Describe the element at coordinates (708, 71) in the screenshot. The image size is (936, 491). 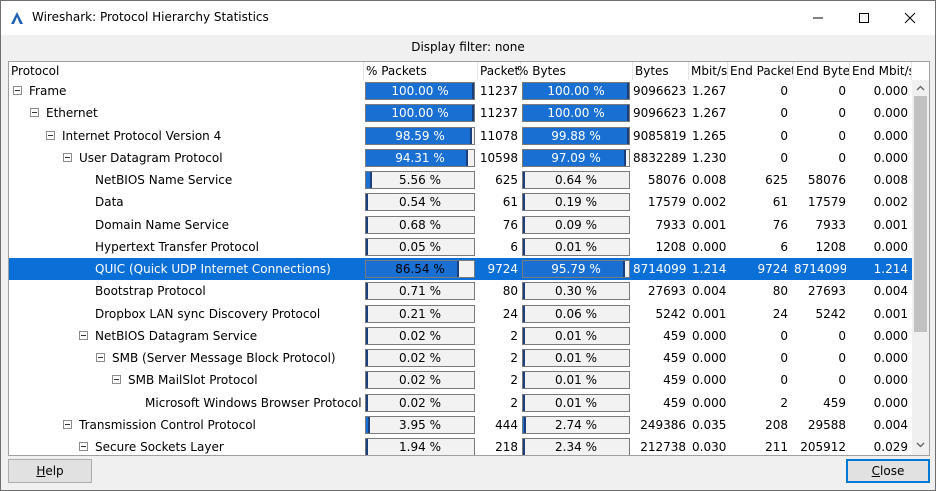
I see `header-mbits: Mbit/s` at that location.